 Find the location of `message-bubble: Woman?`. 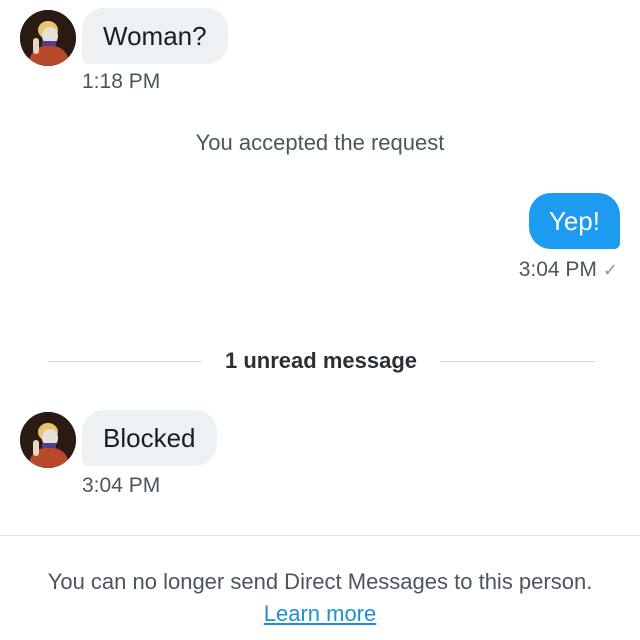

message-bubble: Woman? is located at coordinates (155, 36).